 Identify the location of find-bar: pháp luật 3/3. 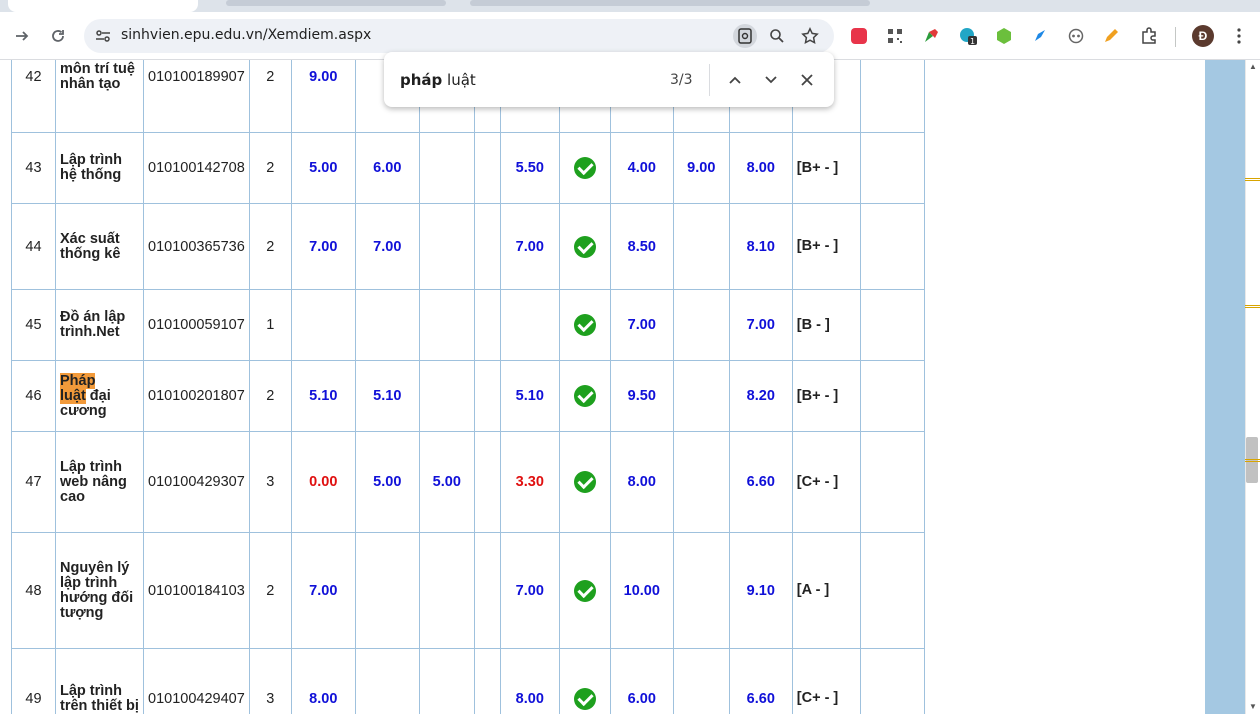
(609, 79).